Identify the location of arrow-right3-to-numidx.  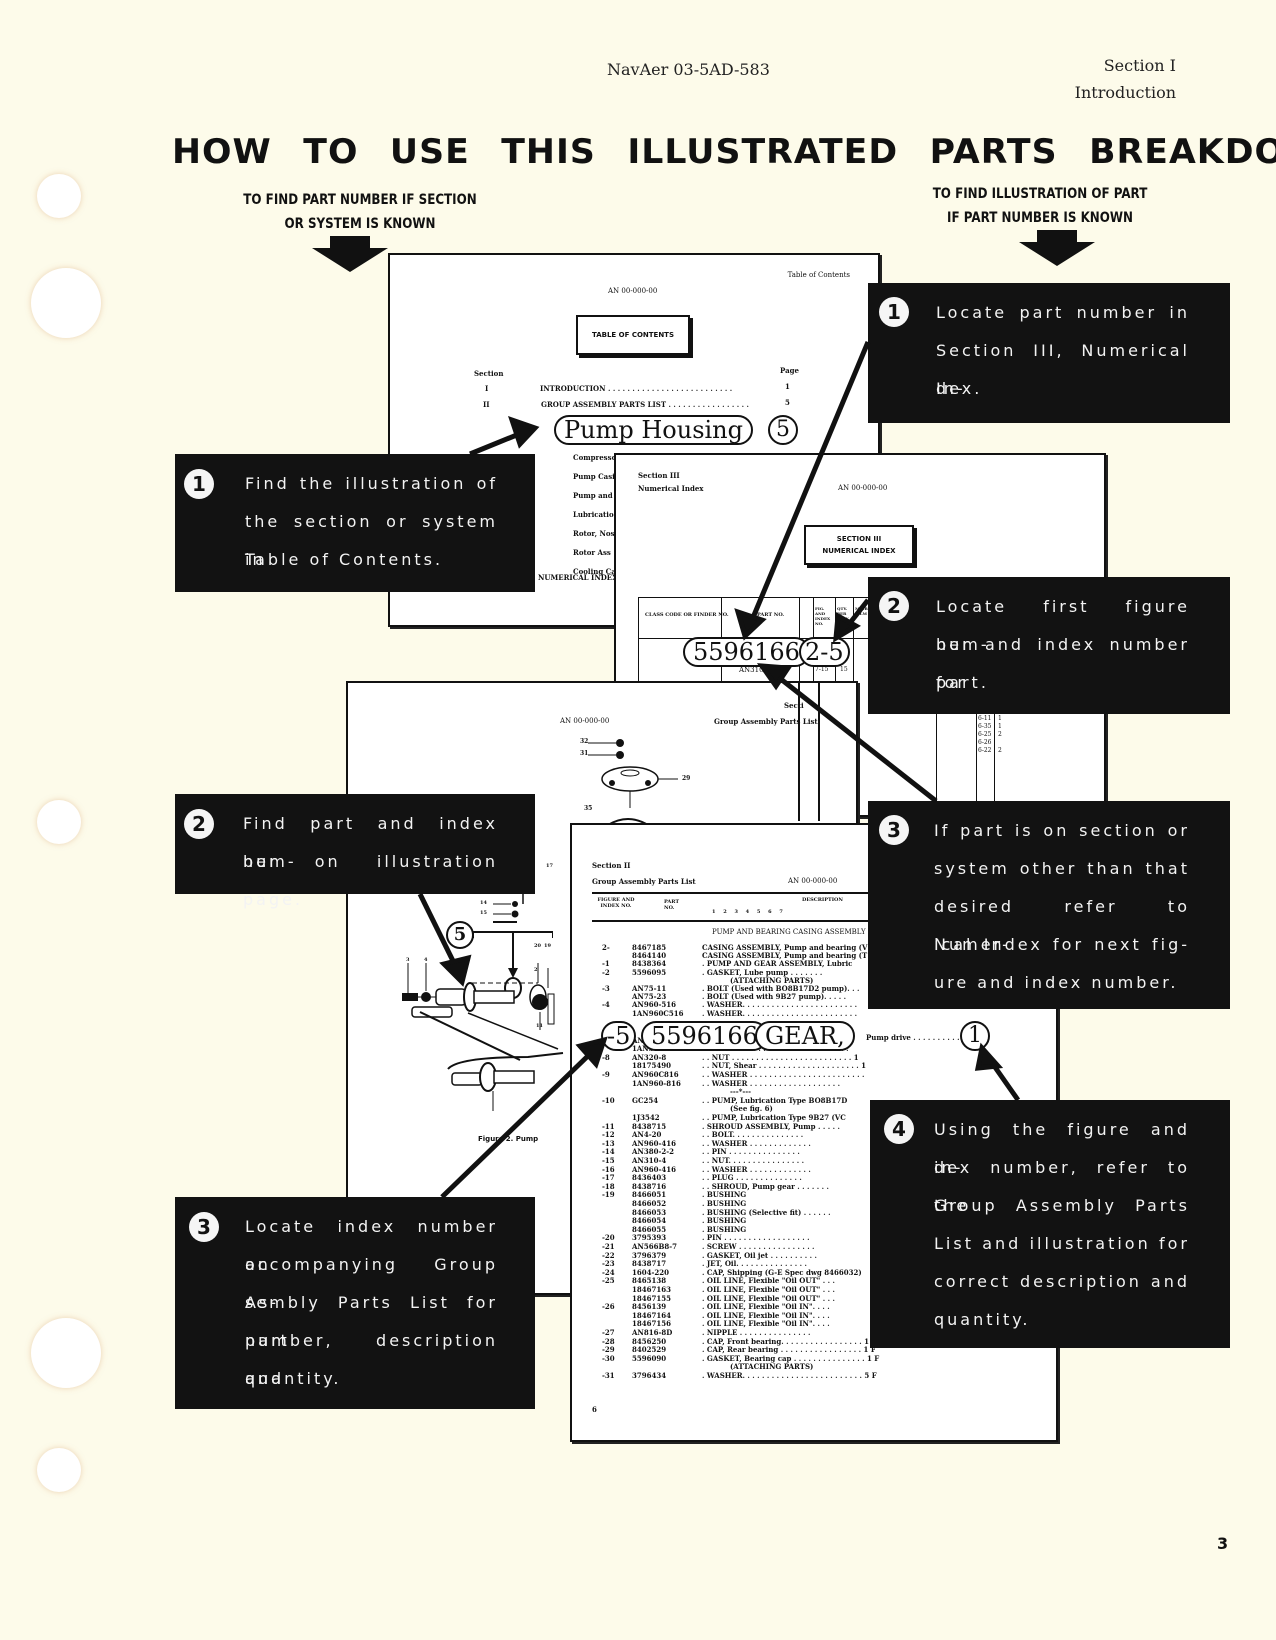
(859, 740).